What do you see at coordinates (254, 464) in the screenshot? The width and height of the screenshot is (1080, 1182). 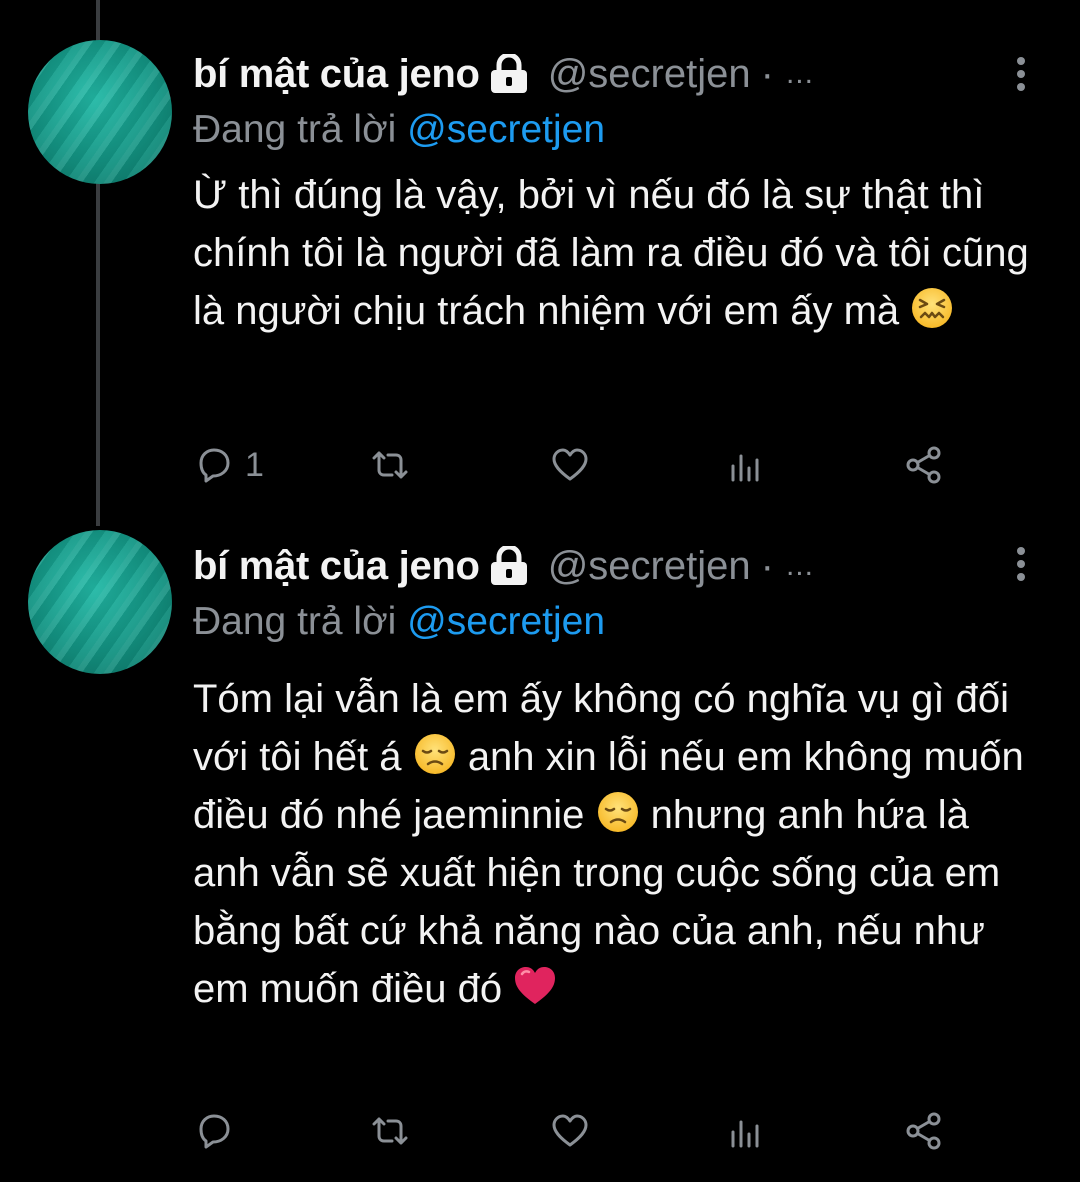 I see `reply-count: 1` at bounding box center [254, 464].